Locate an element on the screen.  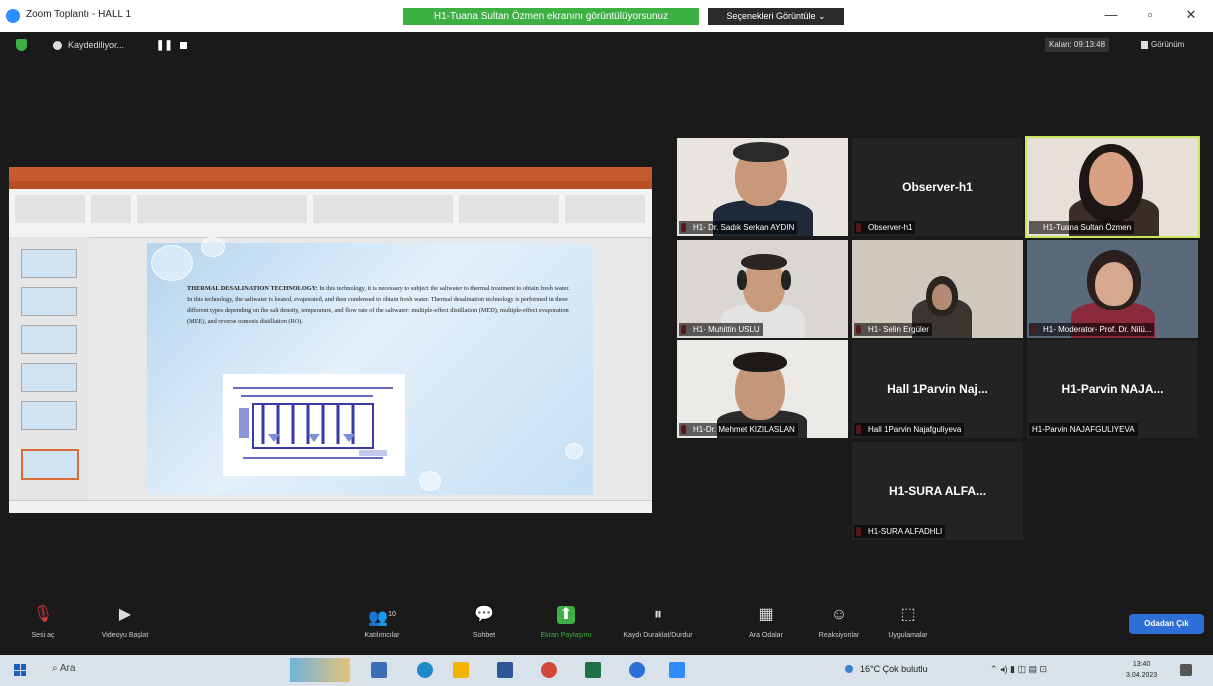
participant-tile: H1- Selin Ergüler is located at coordinates (937, 289).